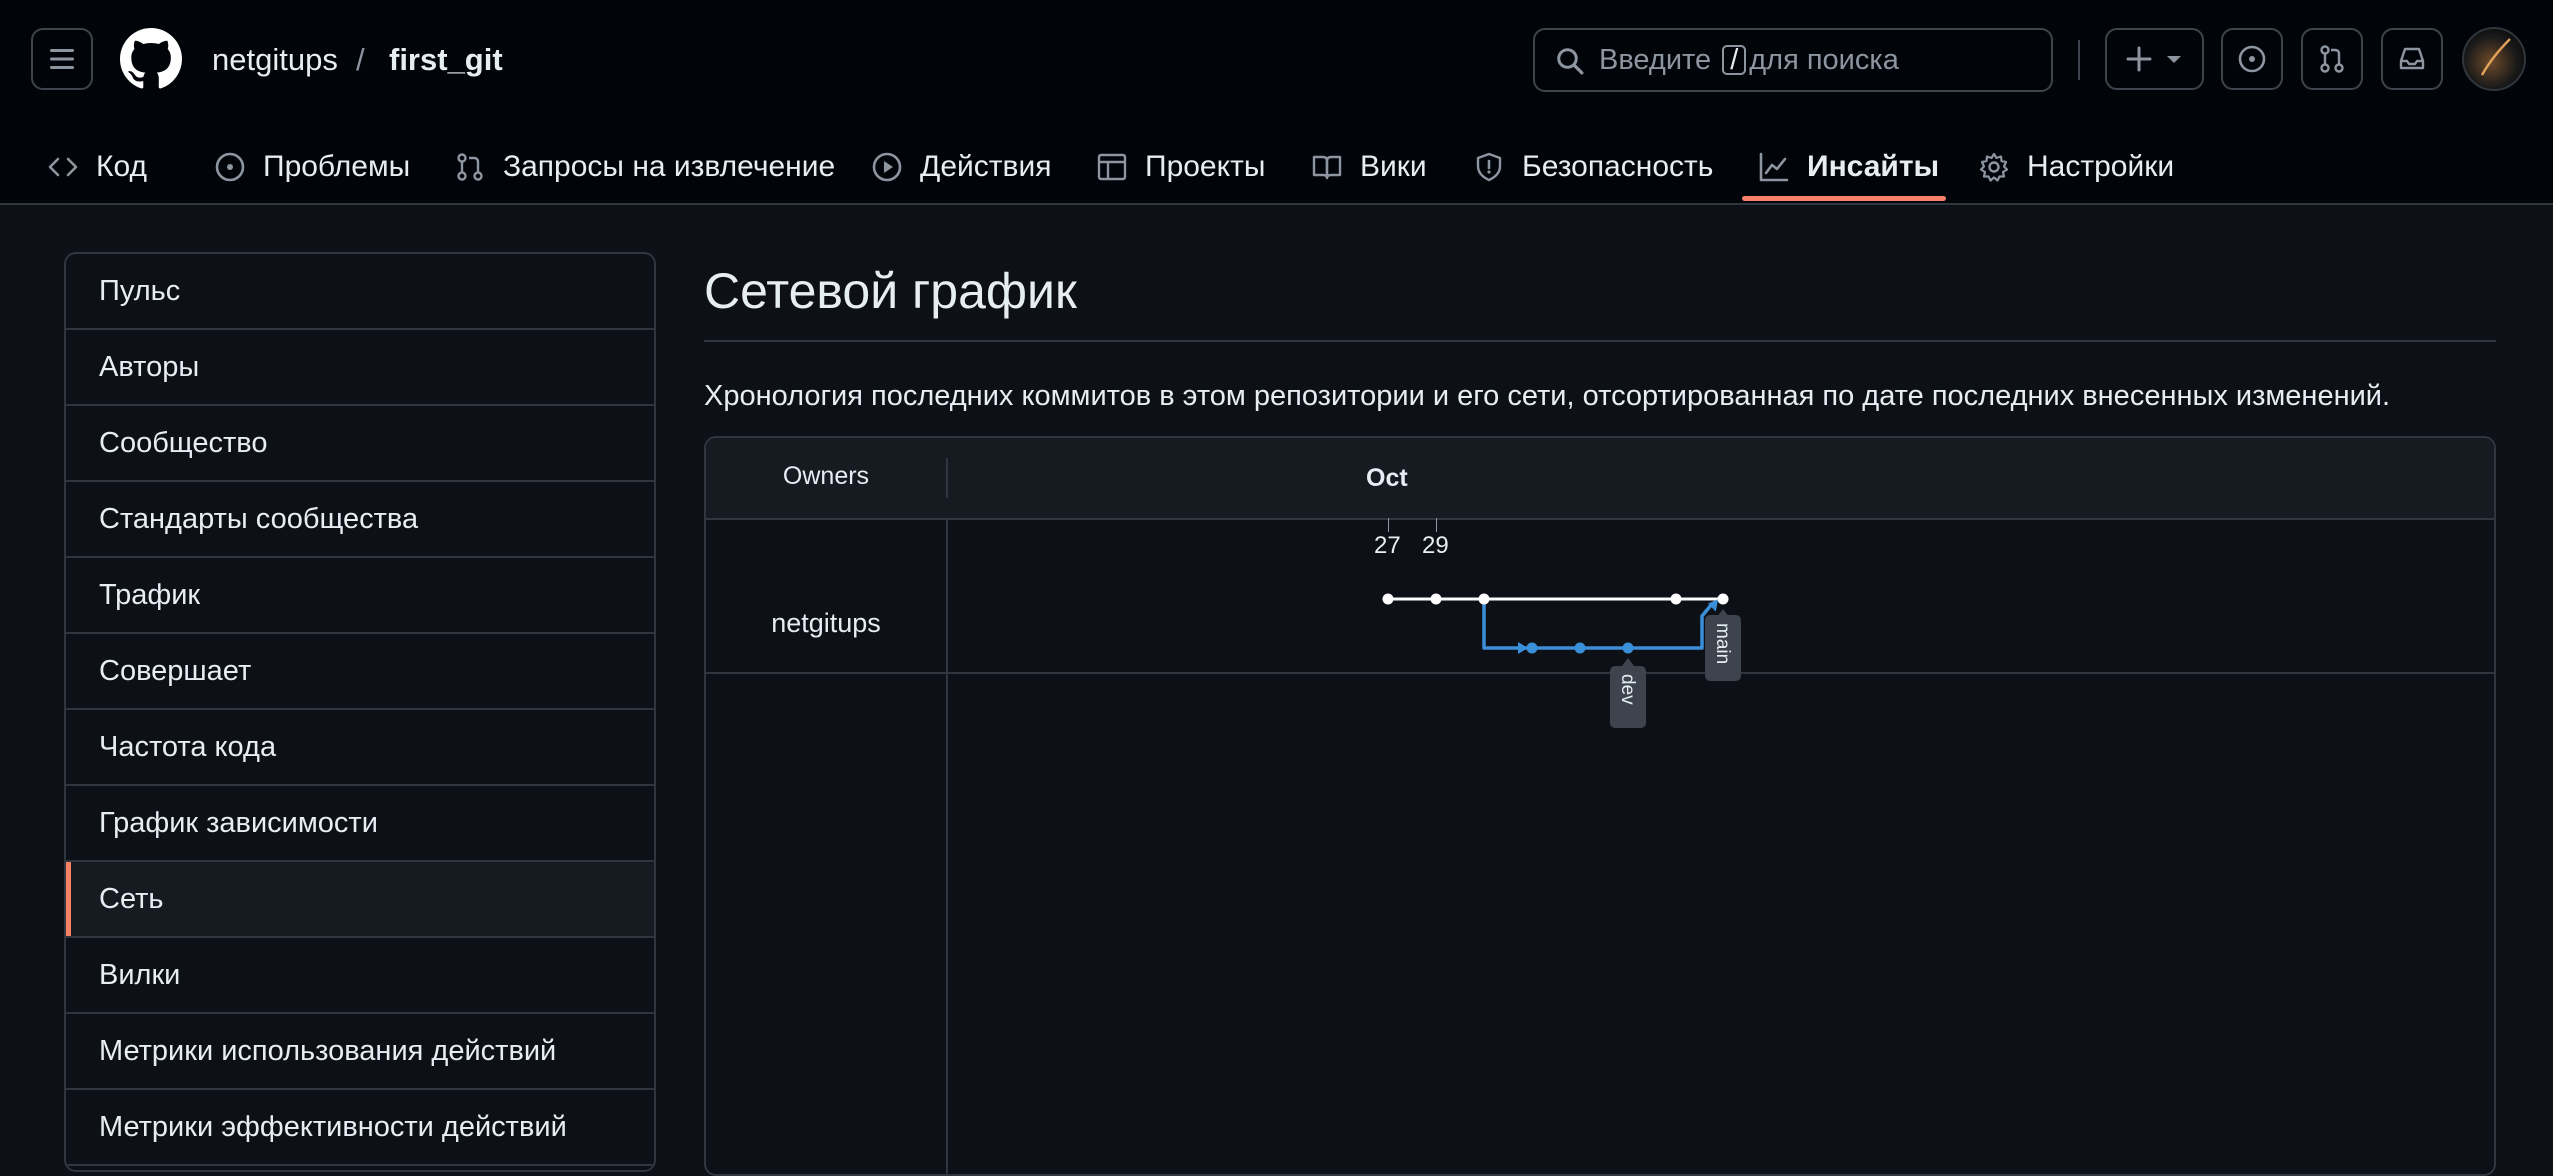 This screenshot has width=2553, height=1176. What do you see at coordinates (1655, 60) in the screenshot?
I see `search-placeholder-prefix: Введите` at bounding box center [1655, 60].